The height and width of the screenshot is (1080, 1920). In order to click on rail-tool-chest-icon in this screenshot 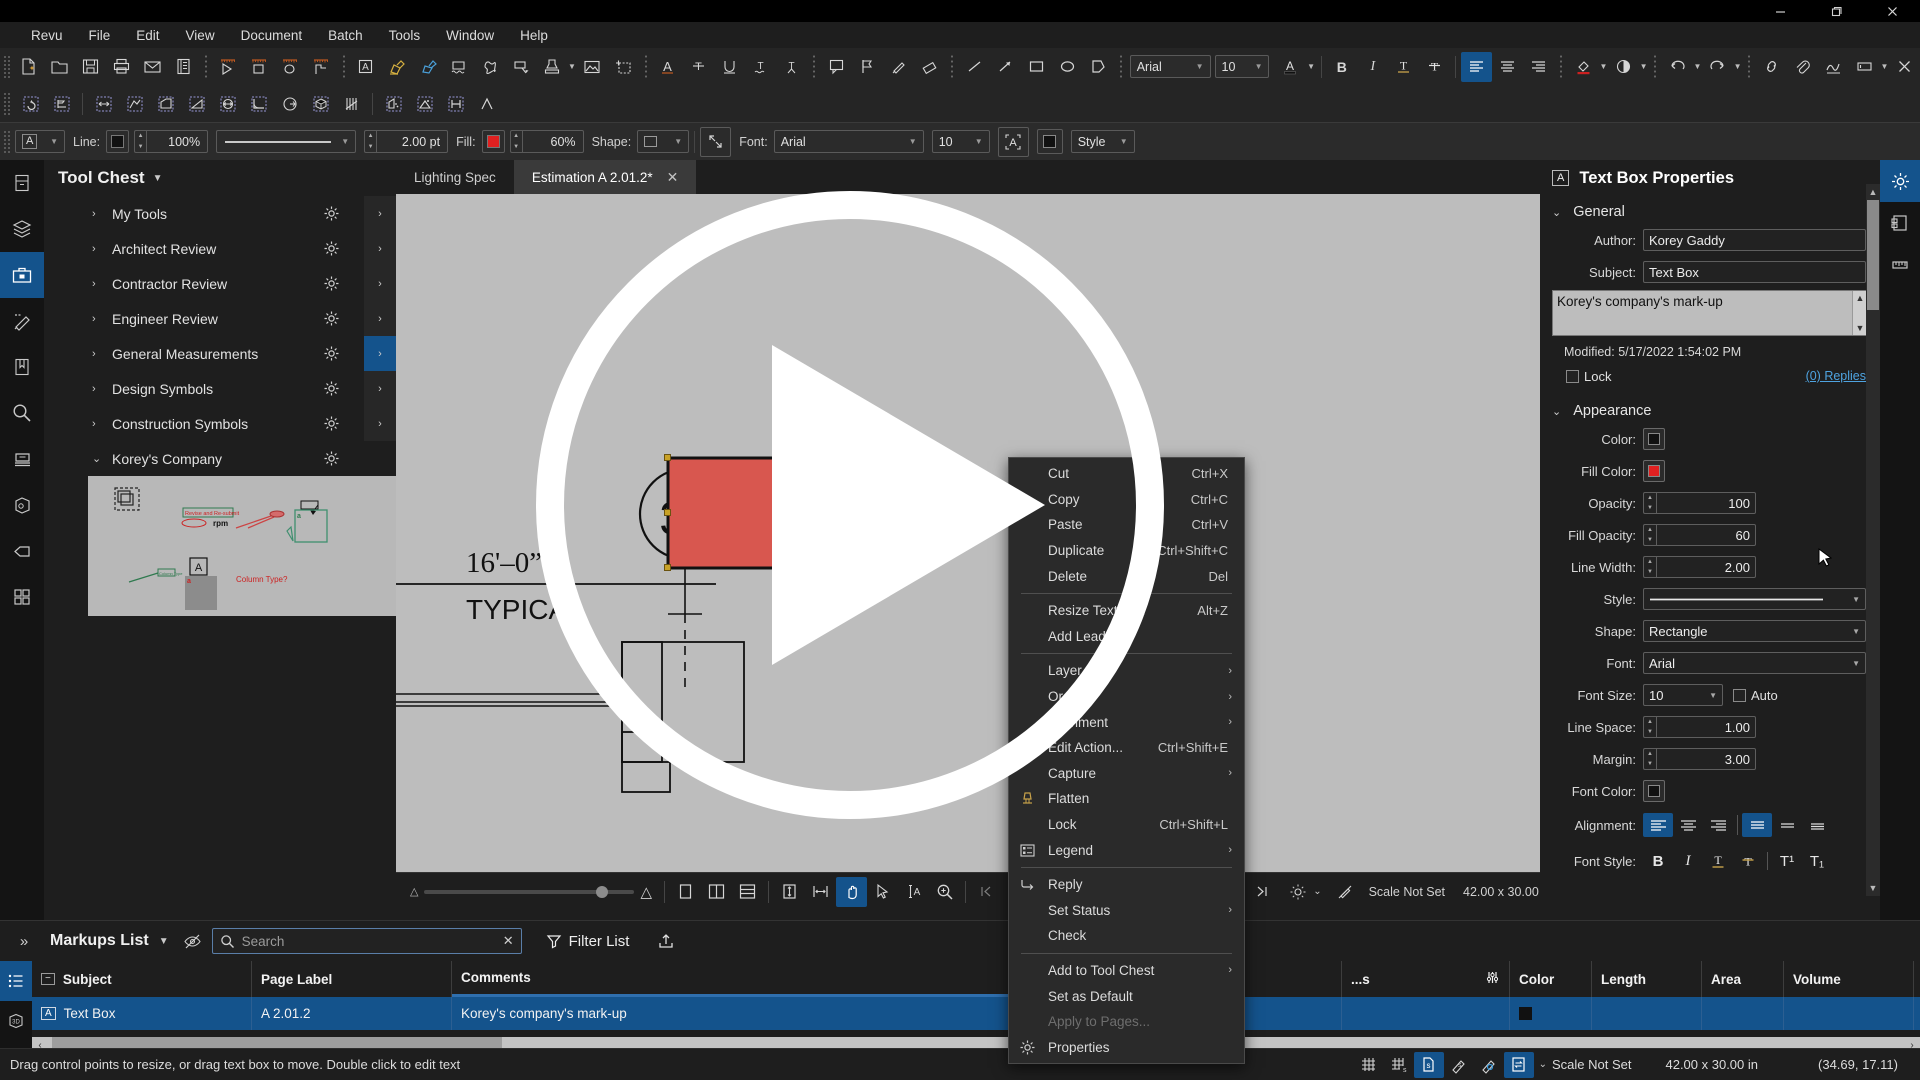, I will do `click(22, 275)`.